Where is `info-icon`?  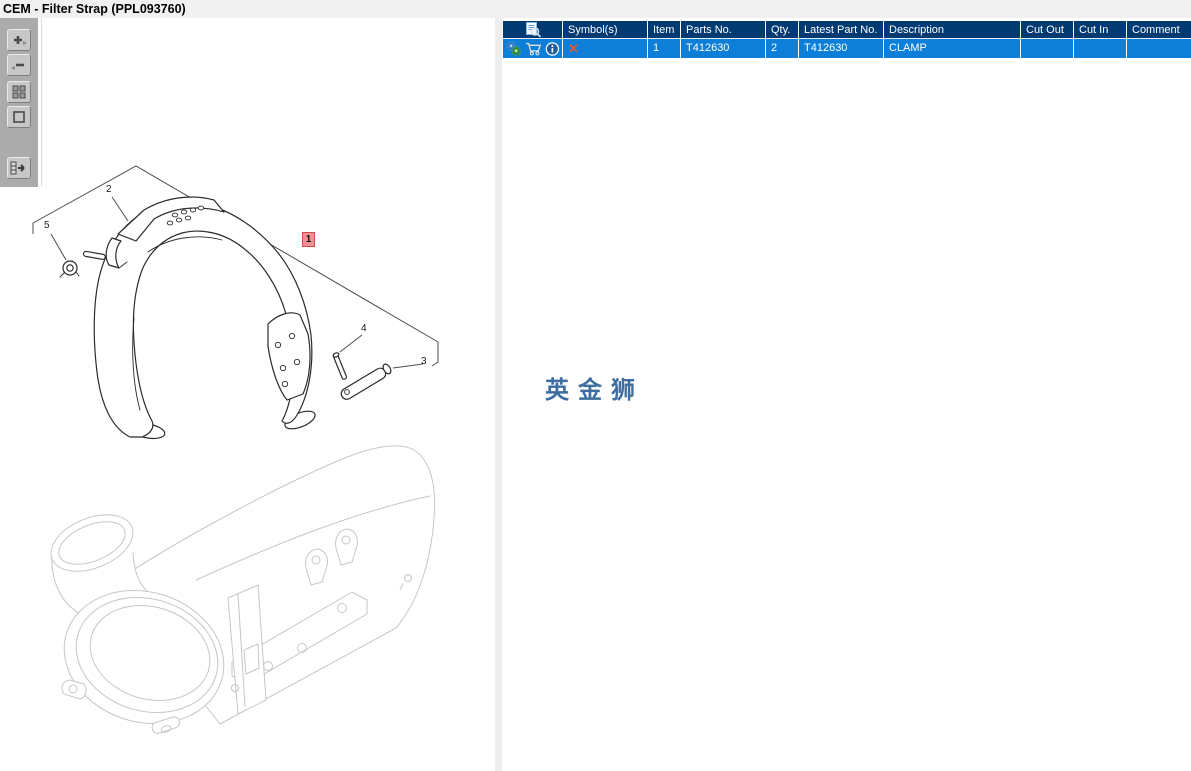
info-icon is located at coordinates (552, 49).